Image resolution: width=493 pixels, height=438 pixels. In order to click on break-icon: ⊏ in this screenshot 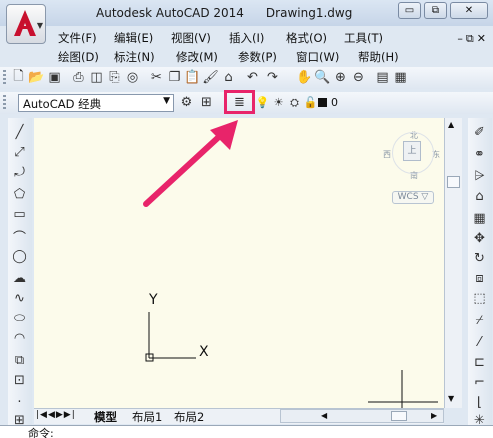, I will do `click(479, 362)`.